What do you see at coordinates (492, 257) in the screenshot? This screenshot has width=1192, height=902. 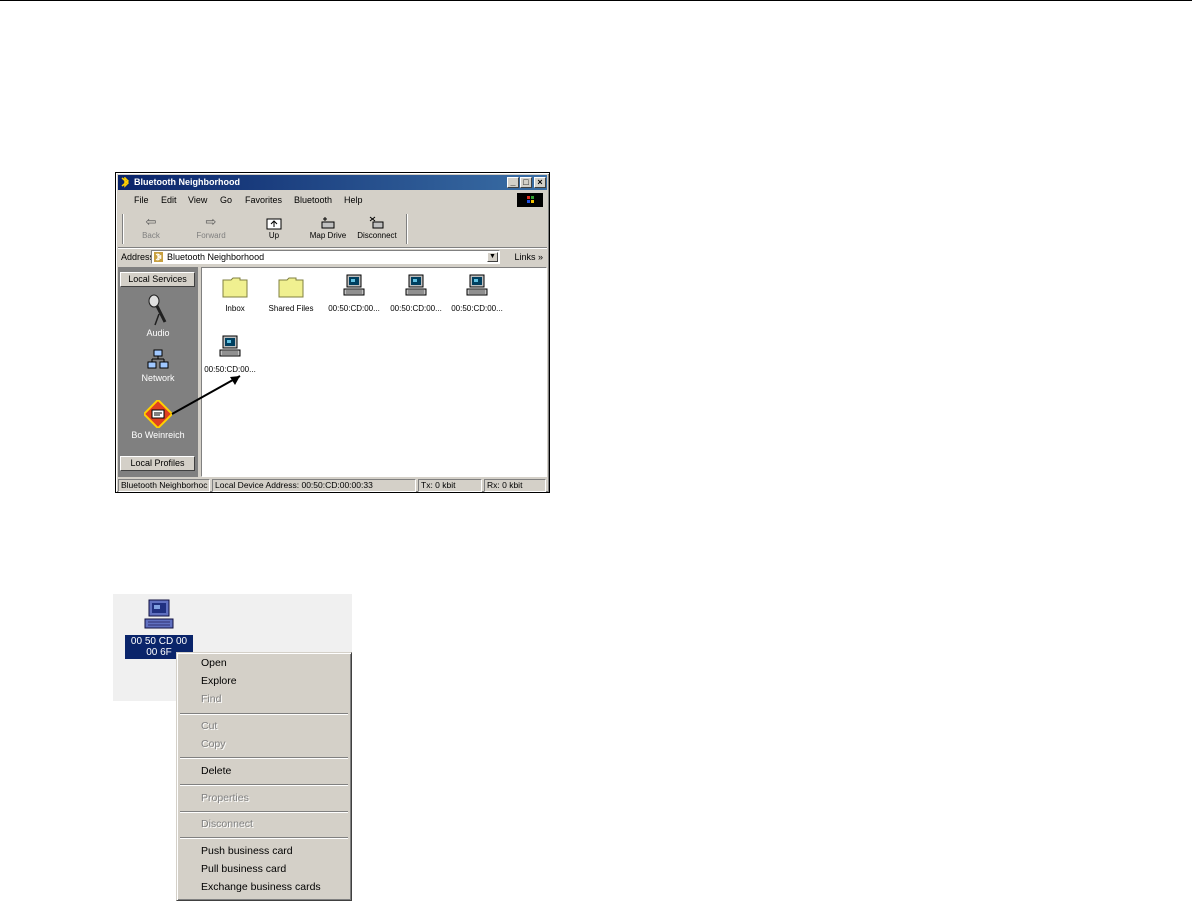 I see `address-dropdown-icon: ▼` at bounding box center [492, 257].